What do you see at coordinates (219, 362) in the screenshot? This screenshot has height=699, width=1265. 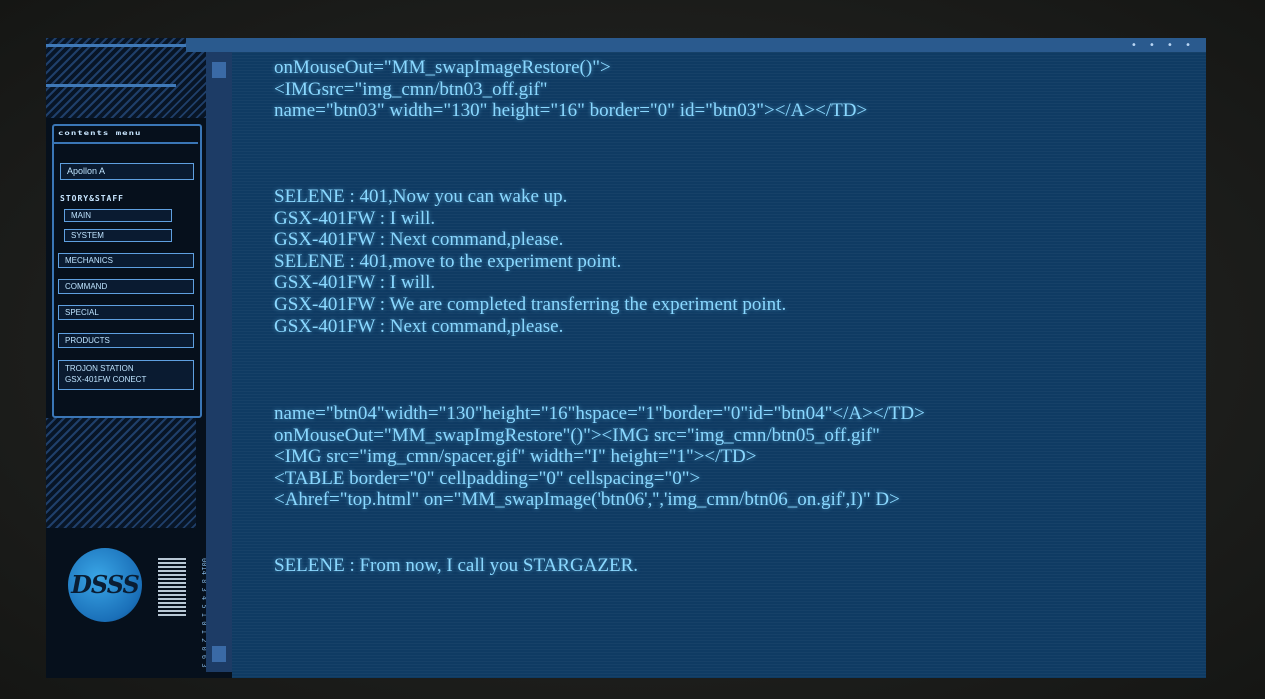 I see `scrollbar-track` at bounding box center [219, 362].